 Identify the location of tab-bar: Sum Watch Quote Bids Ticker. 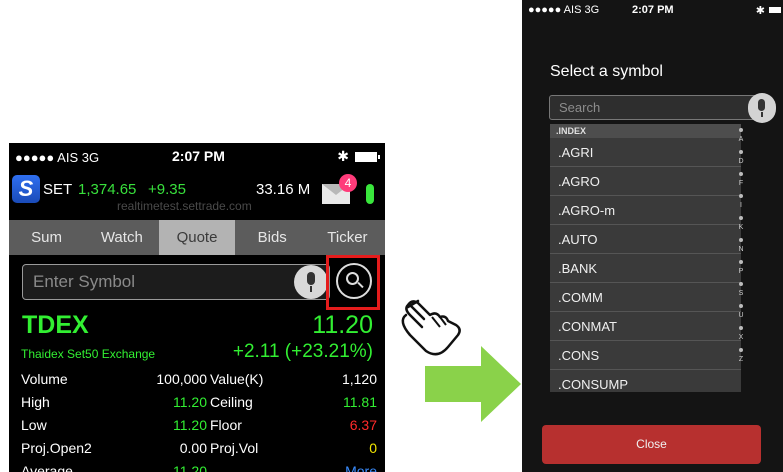
(197, 237).